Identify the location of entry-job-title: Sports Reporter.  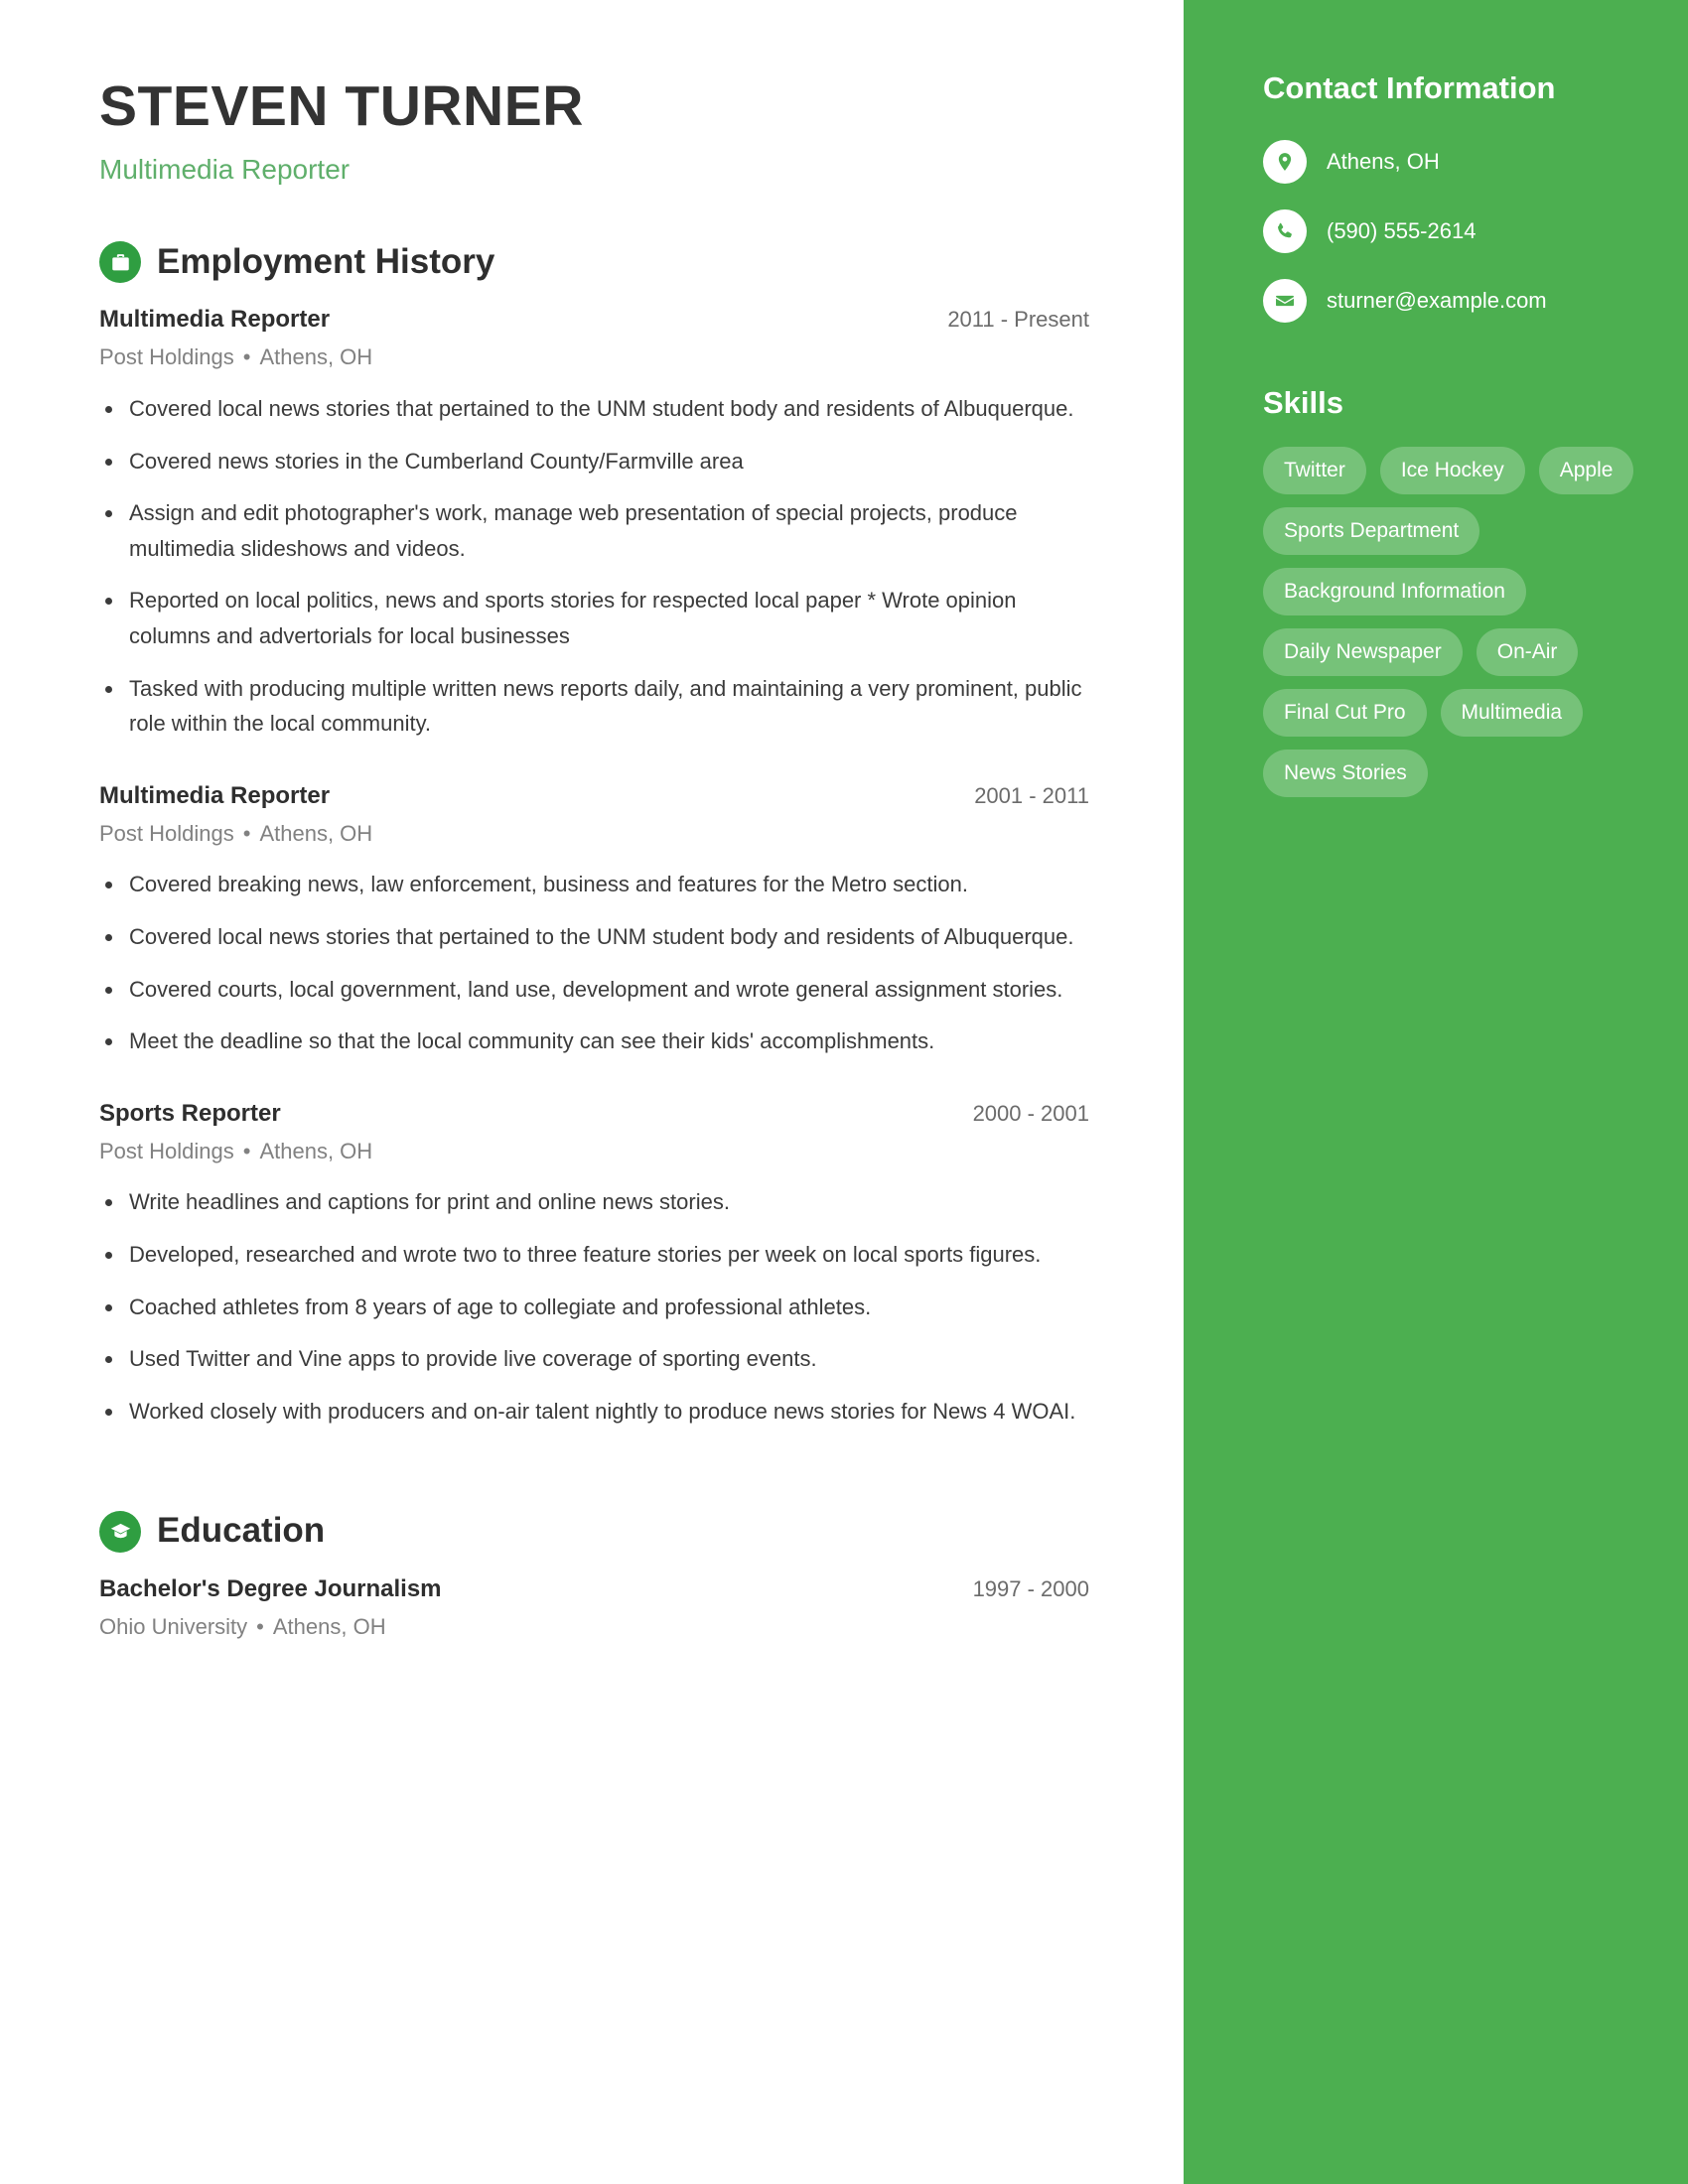
(190, 1113).